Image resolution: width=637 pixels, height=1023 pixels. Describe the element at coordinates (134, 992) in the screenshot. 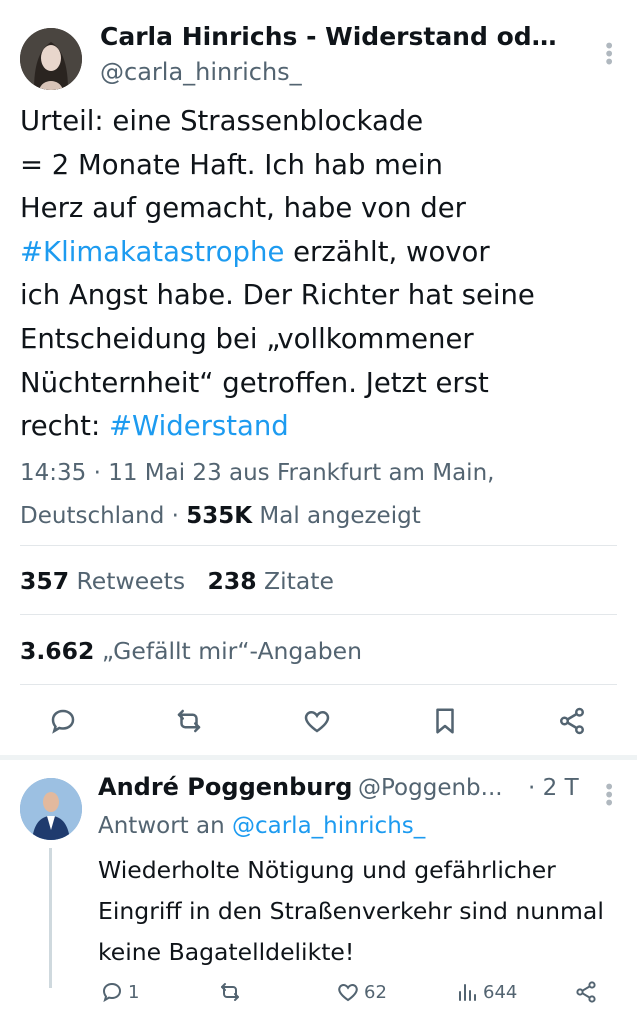

I see `reply-count: 1` at that location.